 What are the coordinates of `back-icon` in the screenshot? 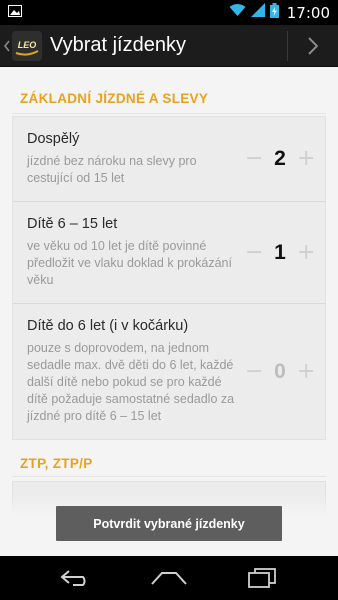 It's located at (76, 578).